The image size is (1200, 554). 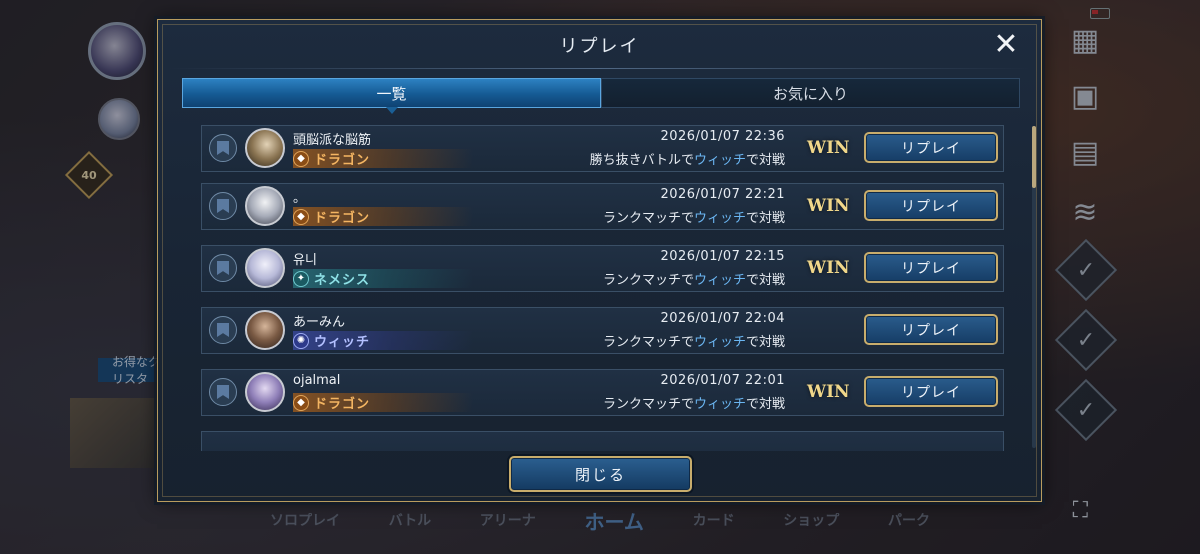 What do you see at coordinates (305, 260) in the screenshot?
I see `player-name: 유니` at bounding box center [305, 260].